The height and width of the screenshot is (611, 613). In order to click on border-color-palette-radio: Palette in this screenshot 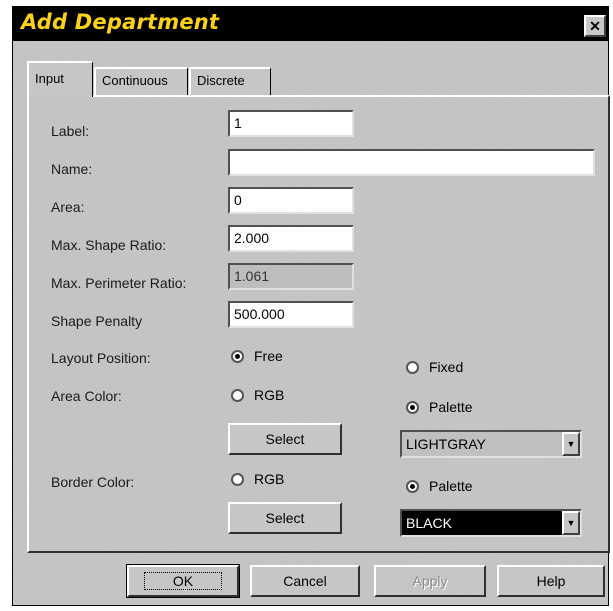, I will do `click(439, 486)`.